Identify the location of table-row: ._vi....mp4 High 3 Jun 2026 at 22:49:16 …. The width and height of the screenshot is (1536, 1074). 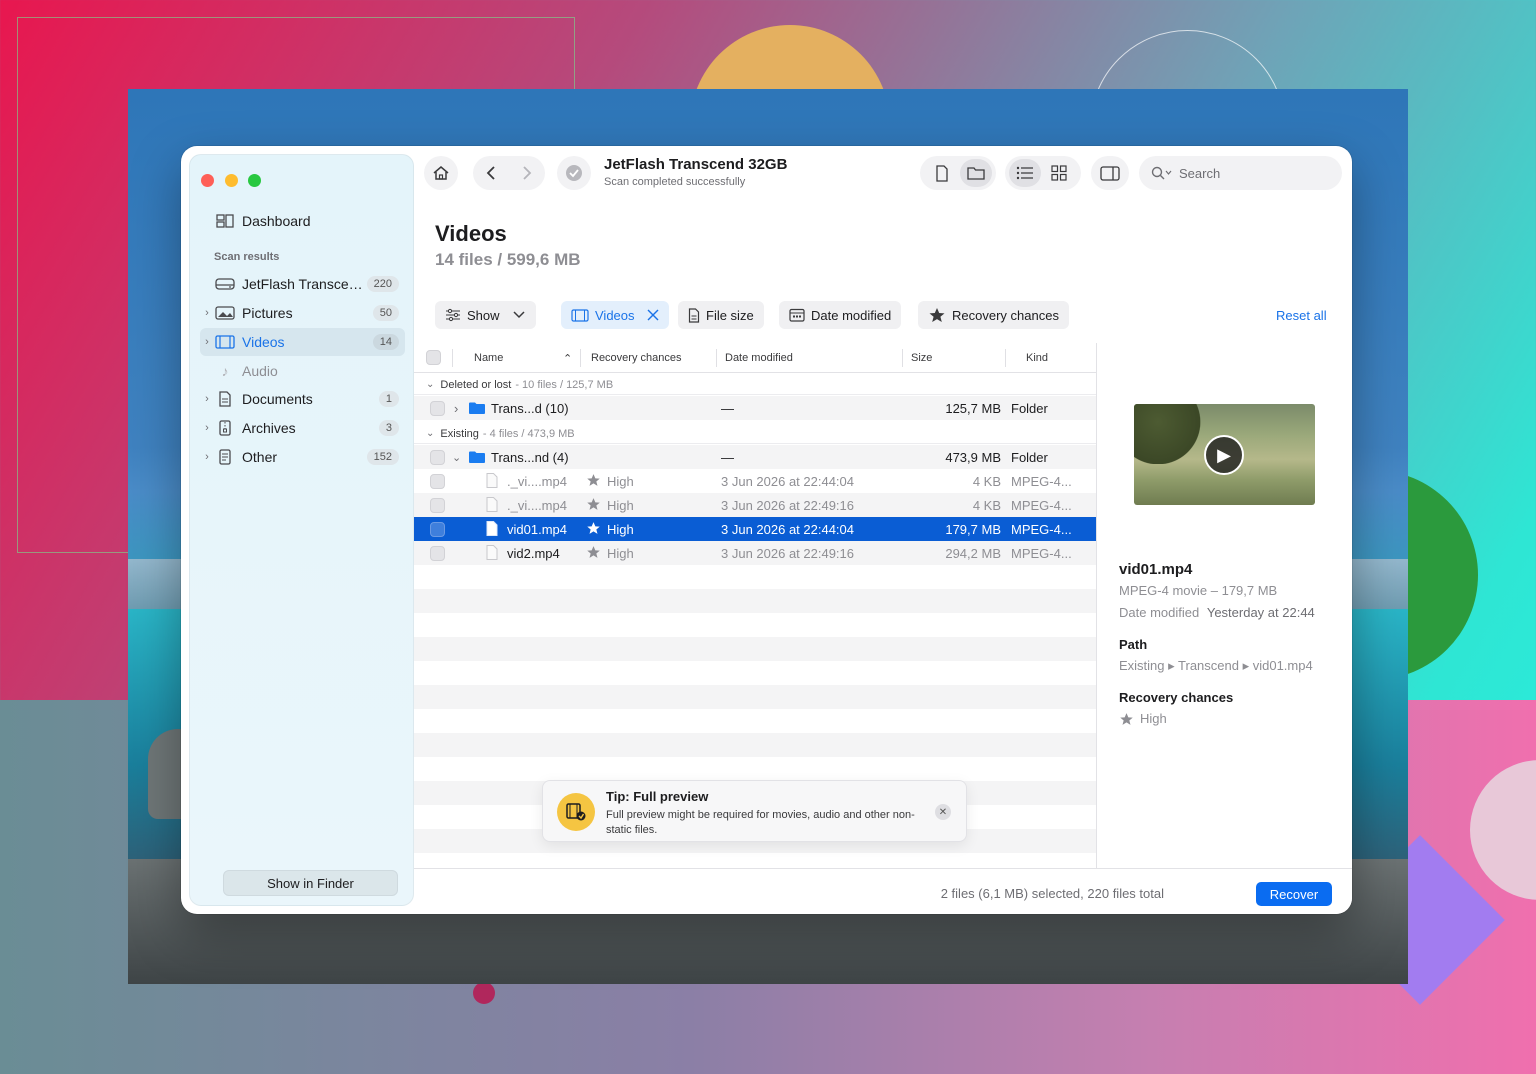
(755, 505).